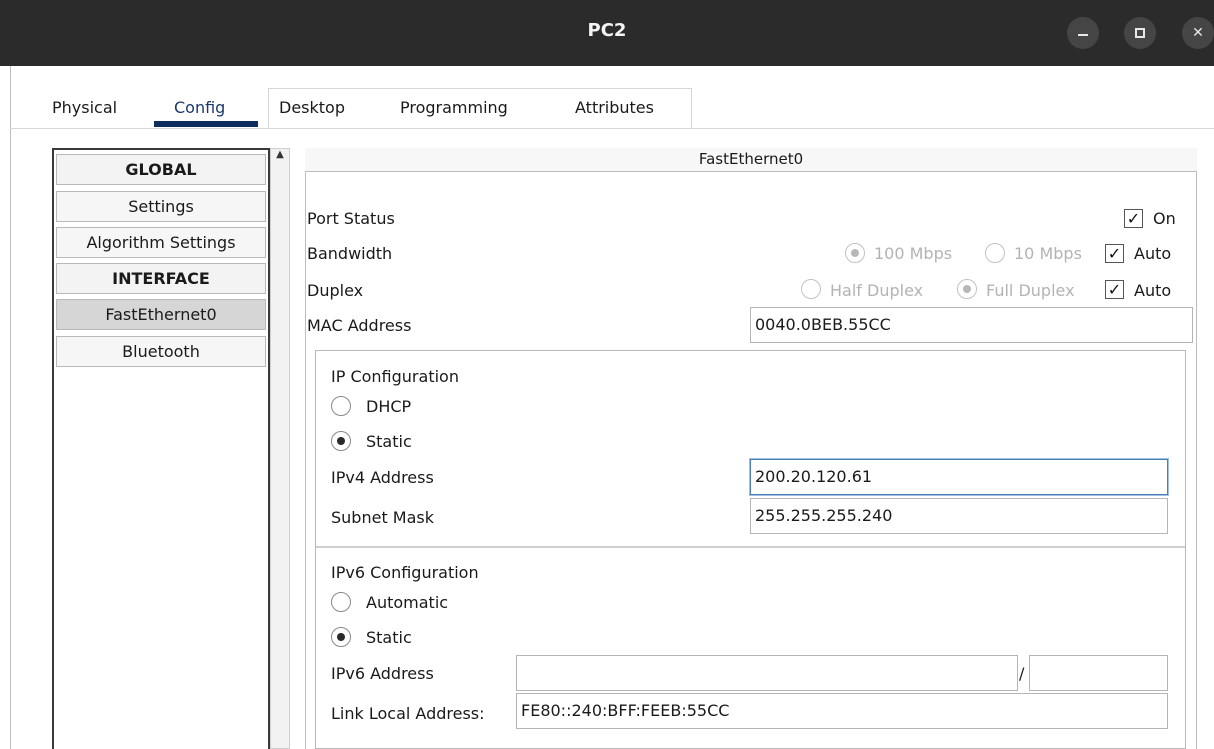 The image size is (1214, 749). I want to click on sidebar-item-settings: Settings, so click(161, 206).